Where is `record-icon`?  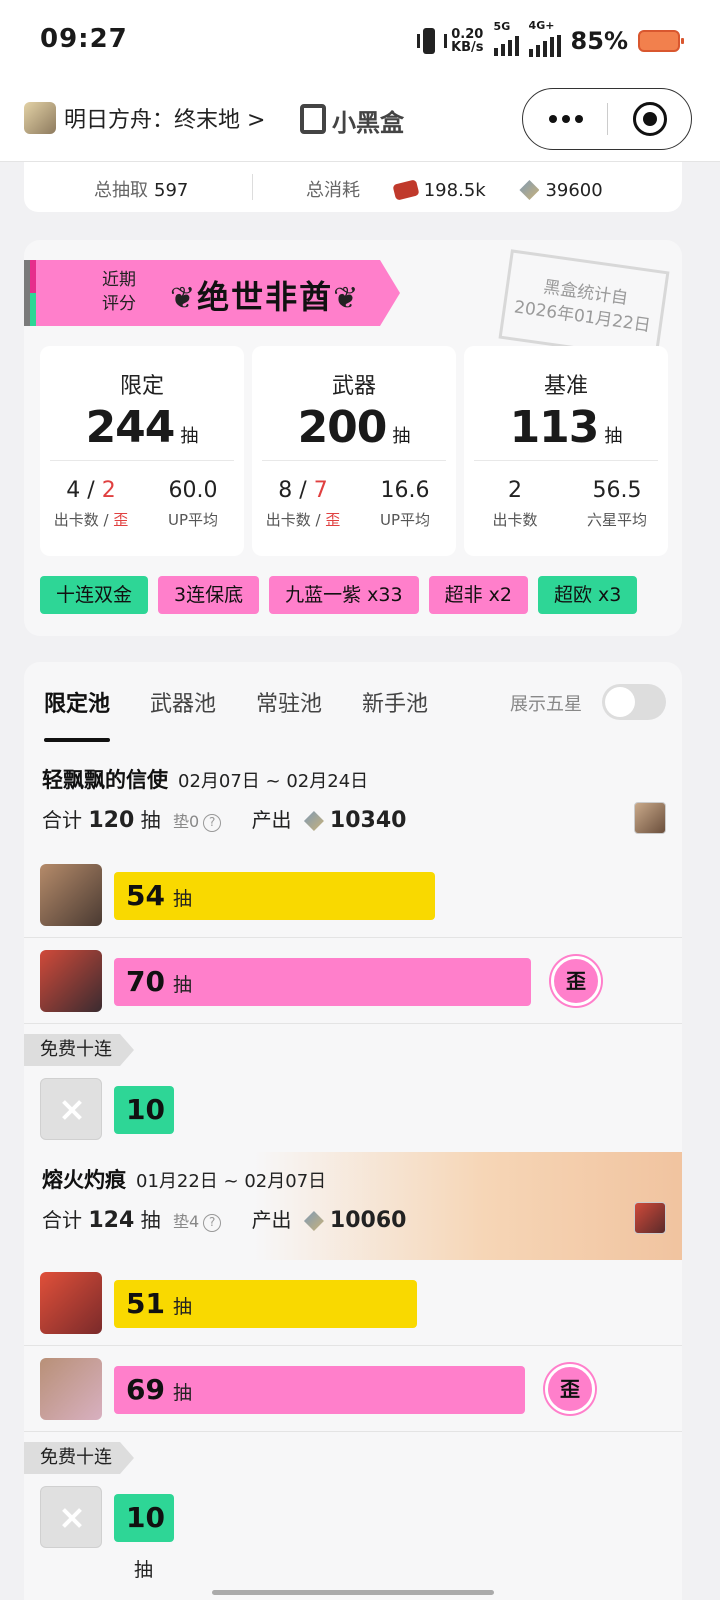
record-icon is located at coordinates (650, 119).